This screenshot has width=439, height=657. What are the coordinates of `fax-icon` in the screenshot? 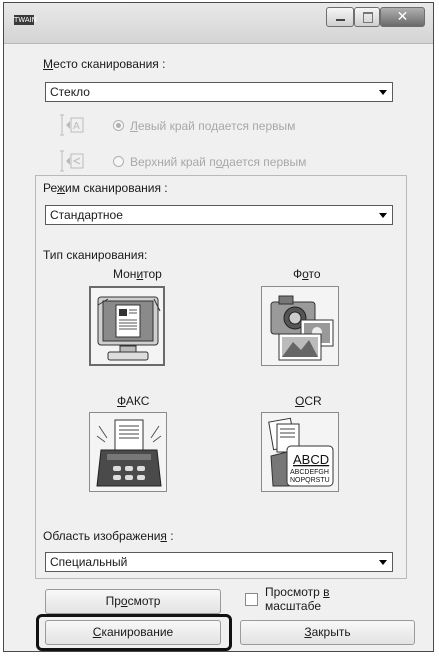 It's located at (129, 453).